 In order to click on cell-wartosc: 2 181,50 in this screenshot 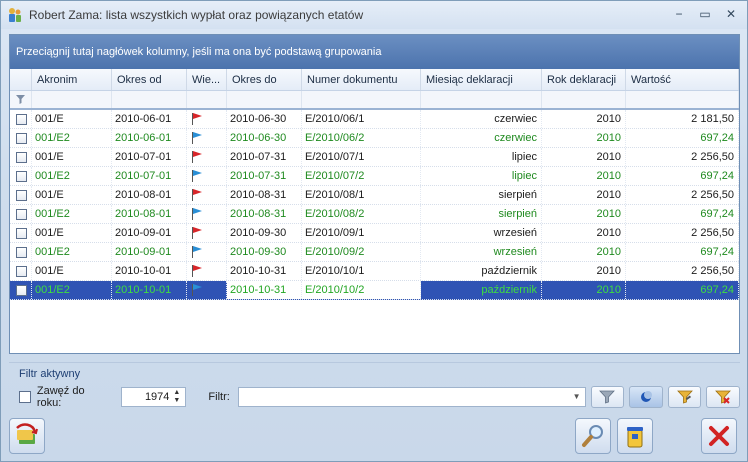, I will do `click(682, 119)`.